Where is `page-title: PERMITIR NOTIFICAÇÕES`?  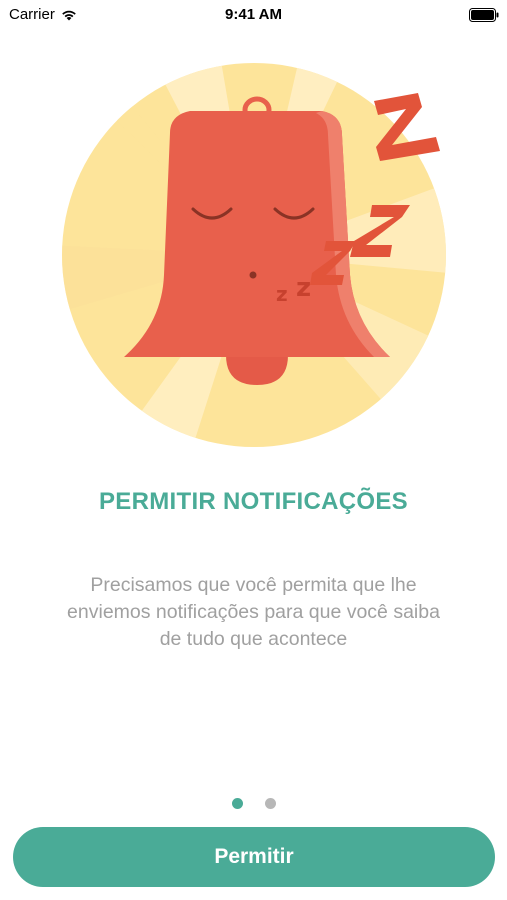
page-title: PERMITIR NOTIFICAÇÕES is located at coordinates (253, 501).